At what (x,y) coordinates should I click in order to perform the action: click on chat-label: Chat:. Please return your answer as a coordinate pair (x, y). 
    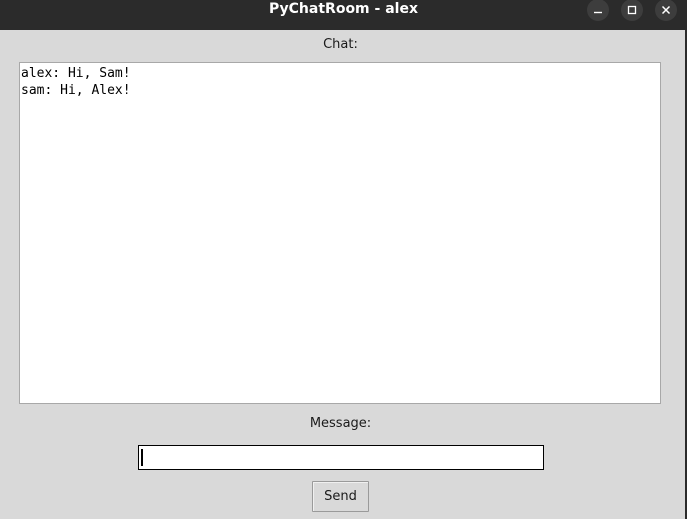
    Looking at the image, I should click on (340, 44).